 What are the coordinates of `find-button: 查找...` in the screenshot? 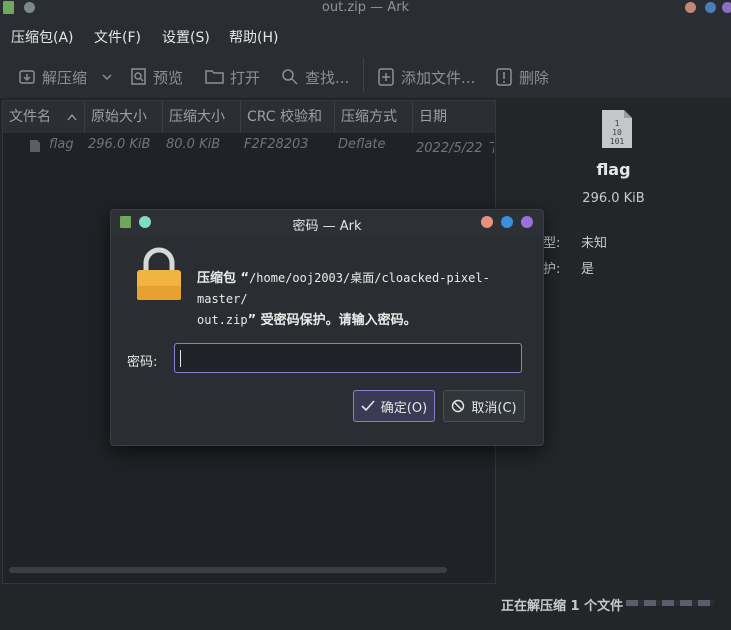 It's located at (315, 77).